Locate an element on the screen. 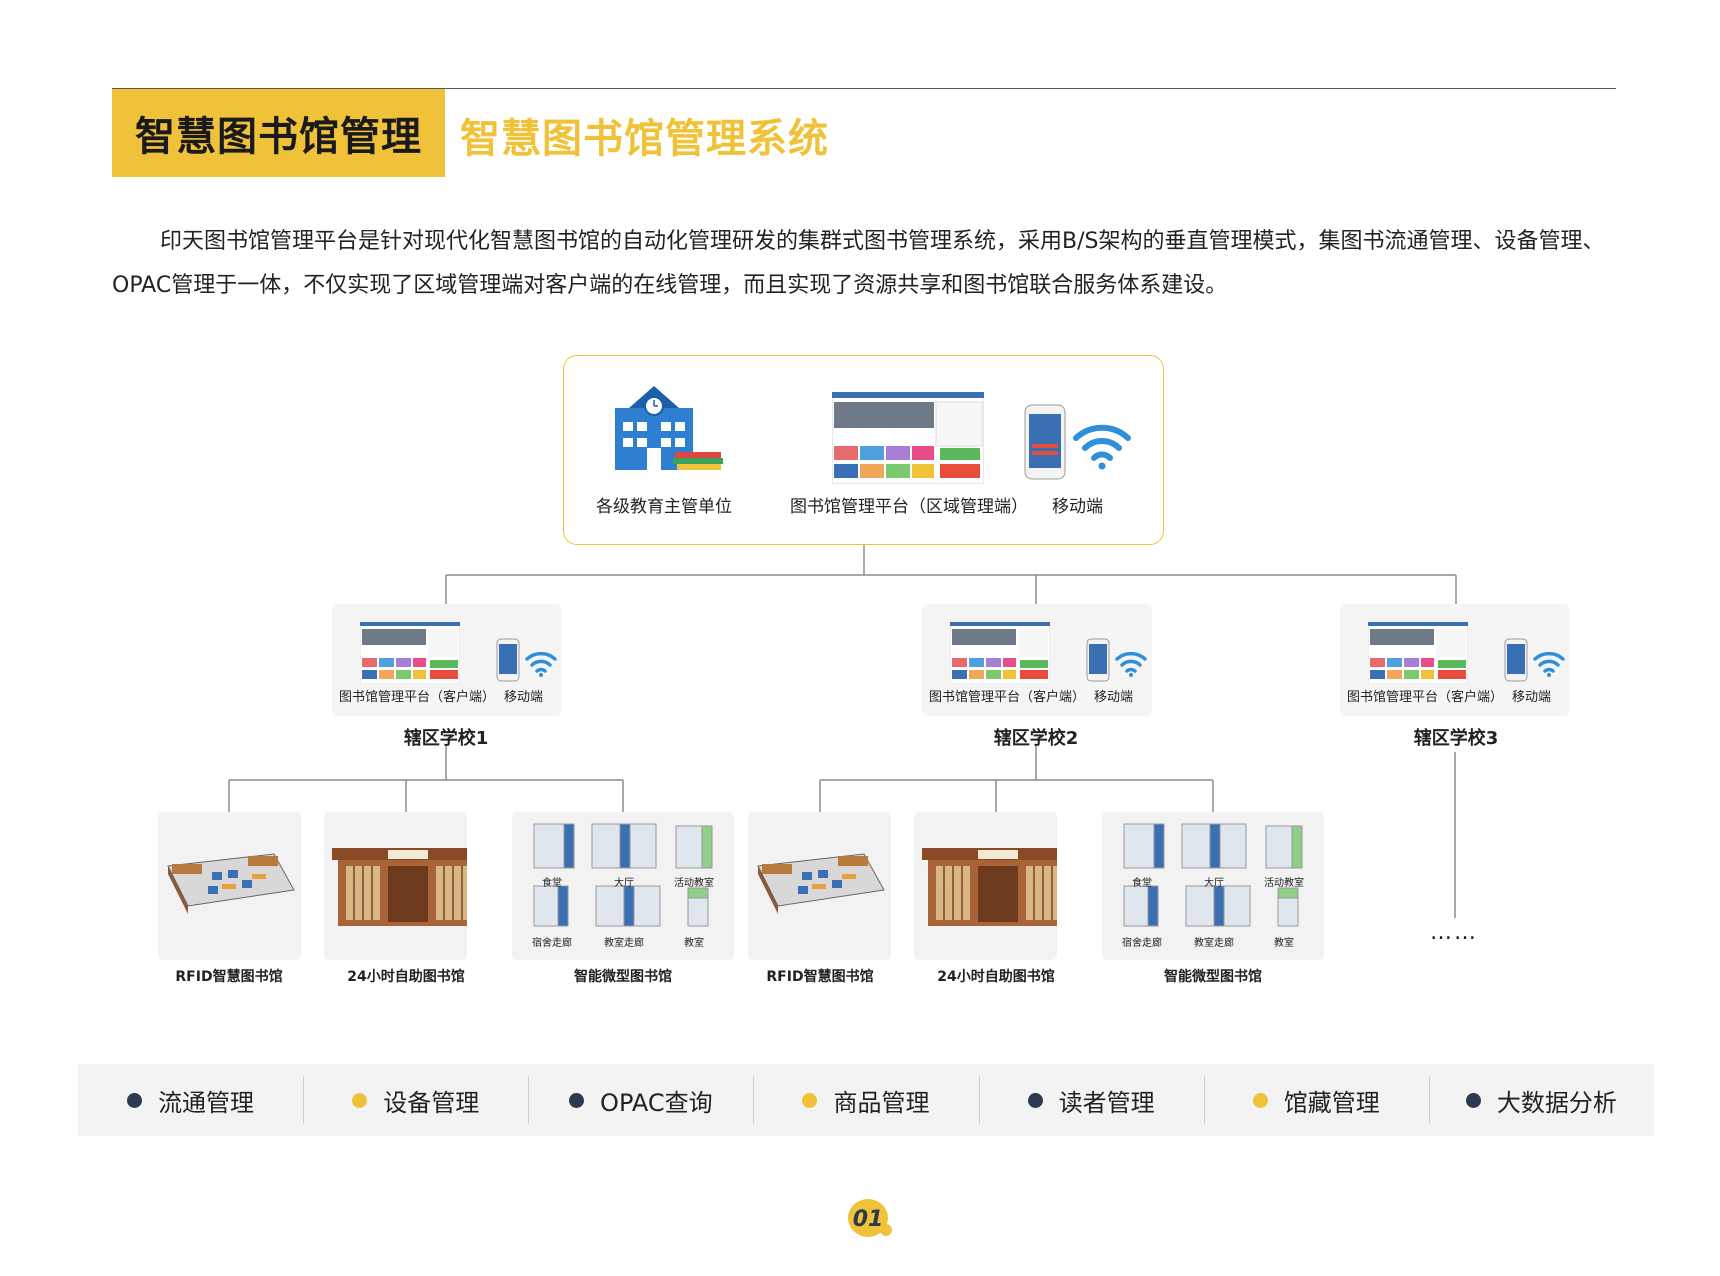 This screenshot has width=1720, height=1276. education-bureau-icon is located at coordinates (669, 428).